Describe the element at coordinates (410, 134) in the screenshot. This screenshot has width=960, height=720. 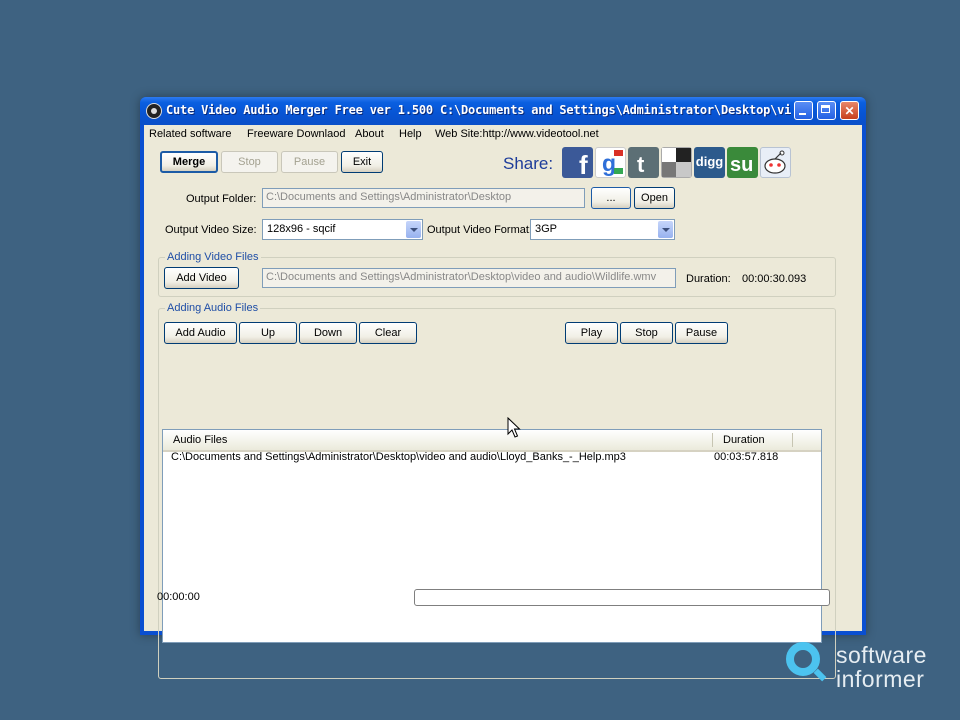
I see `menu-help: Help` at that location.